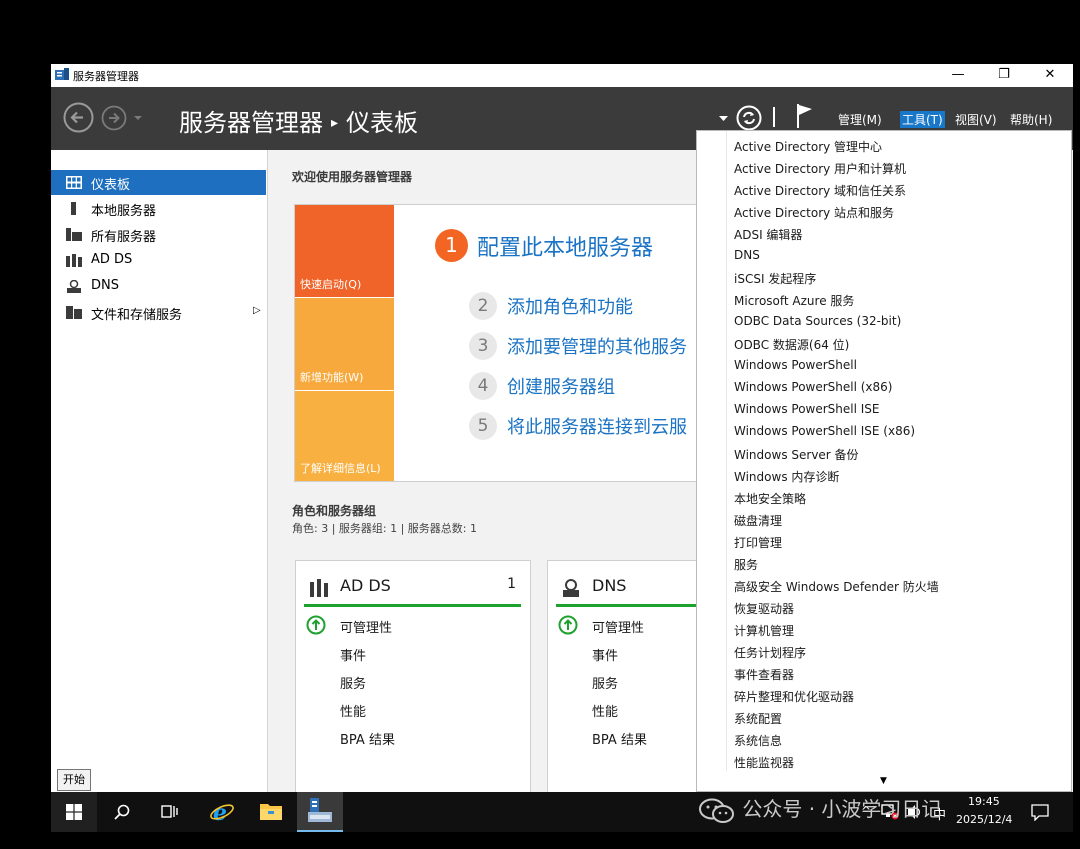 The width and height of the screenshot is (1080, 849). I want to click on tools-menu-item: 打印管理, so click(758, 542).